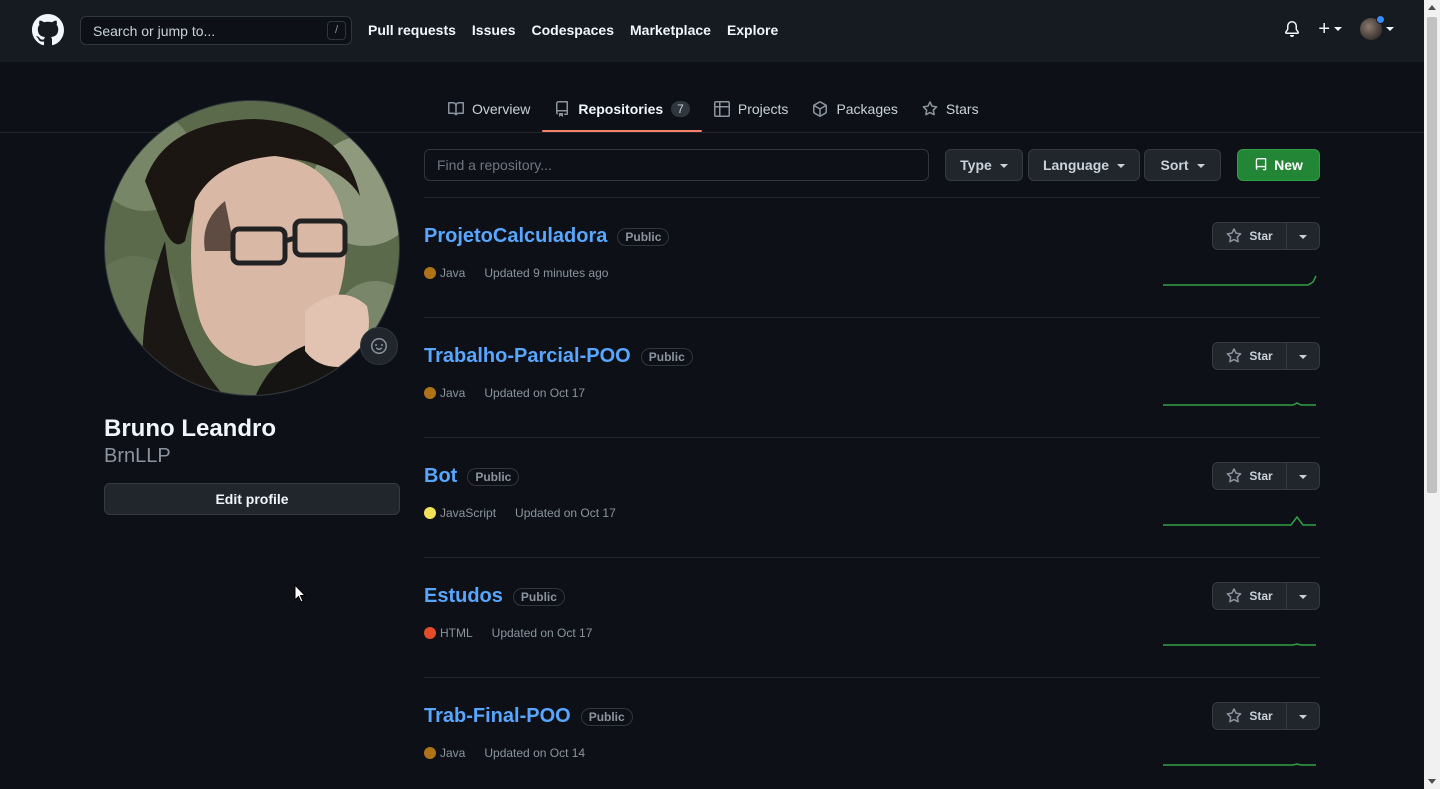 This screenshot has height=789, width=1440. I want to click on edit-profile-button: Edit profile, so click(252, 499).